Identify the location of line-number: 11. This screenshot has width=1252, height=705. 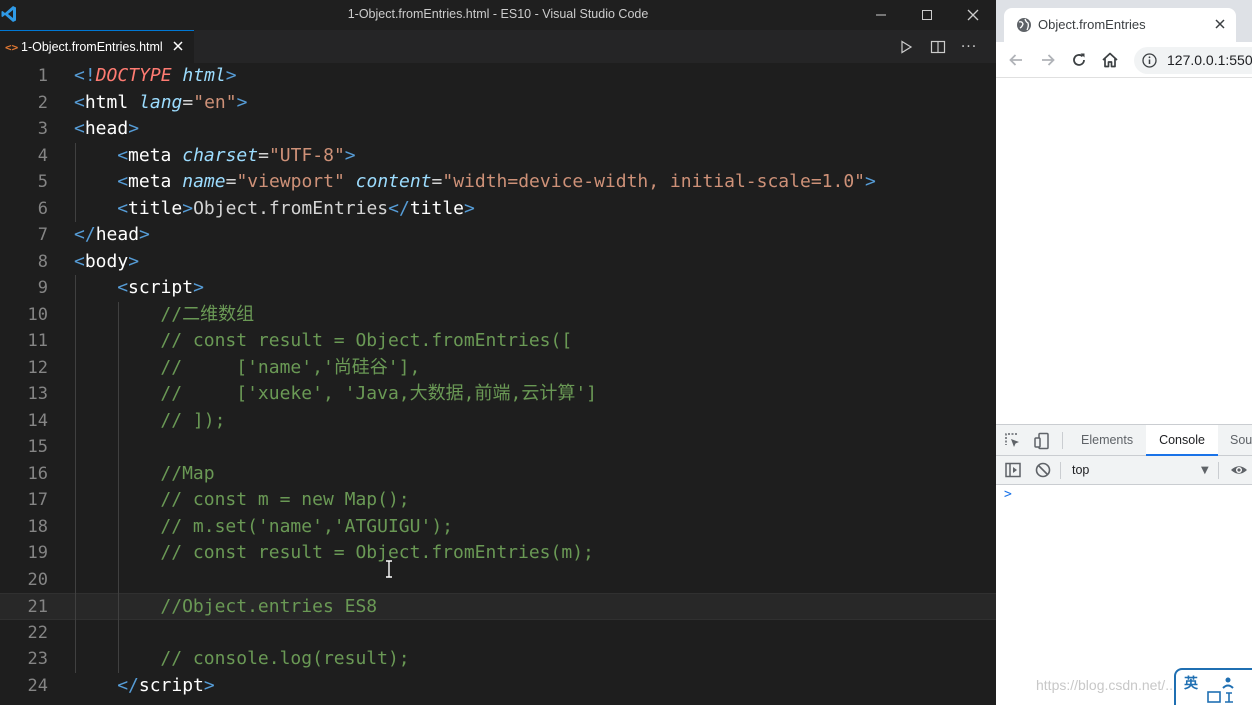
(37, 341).